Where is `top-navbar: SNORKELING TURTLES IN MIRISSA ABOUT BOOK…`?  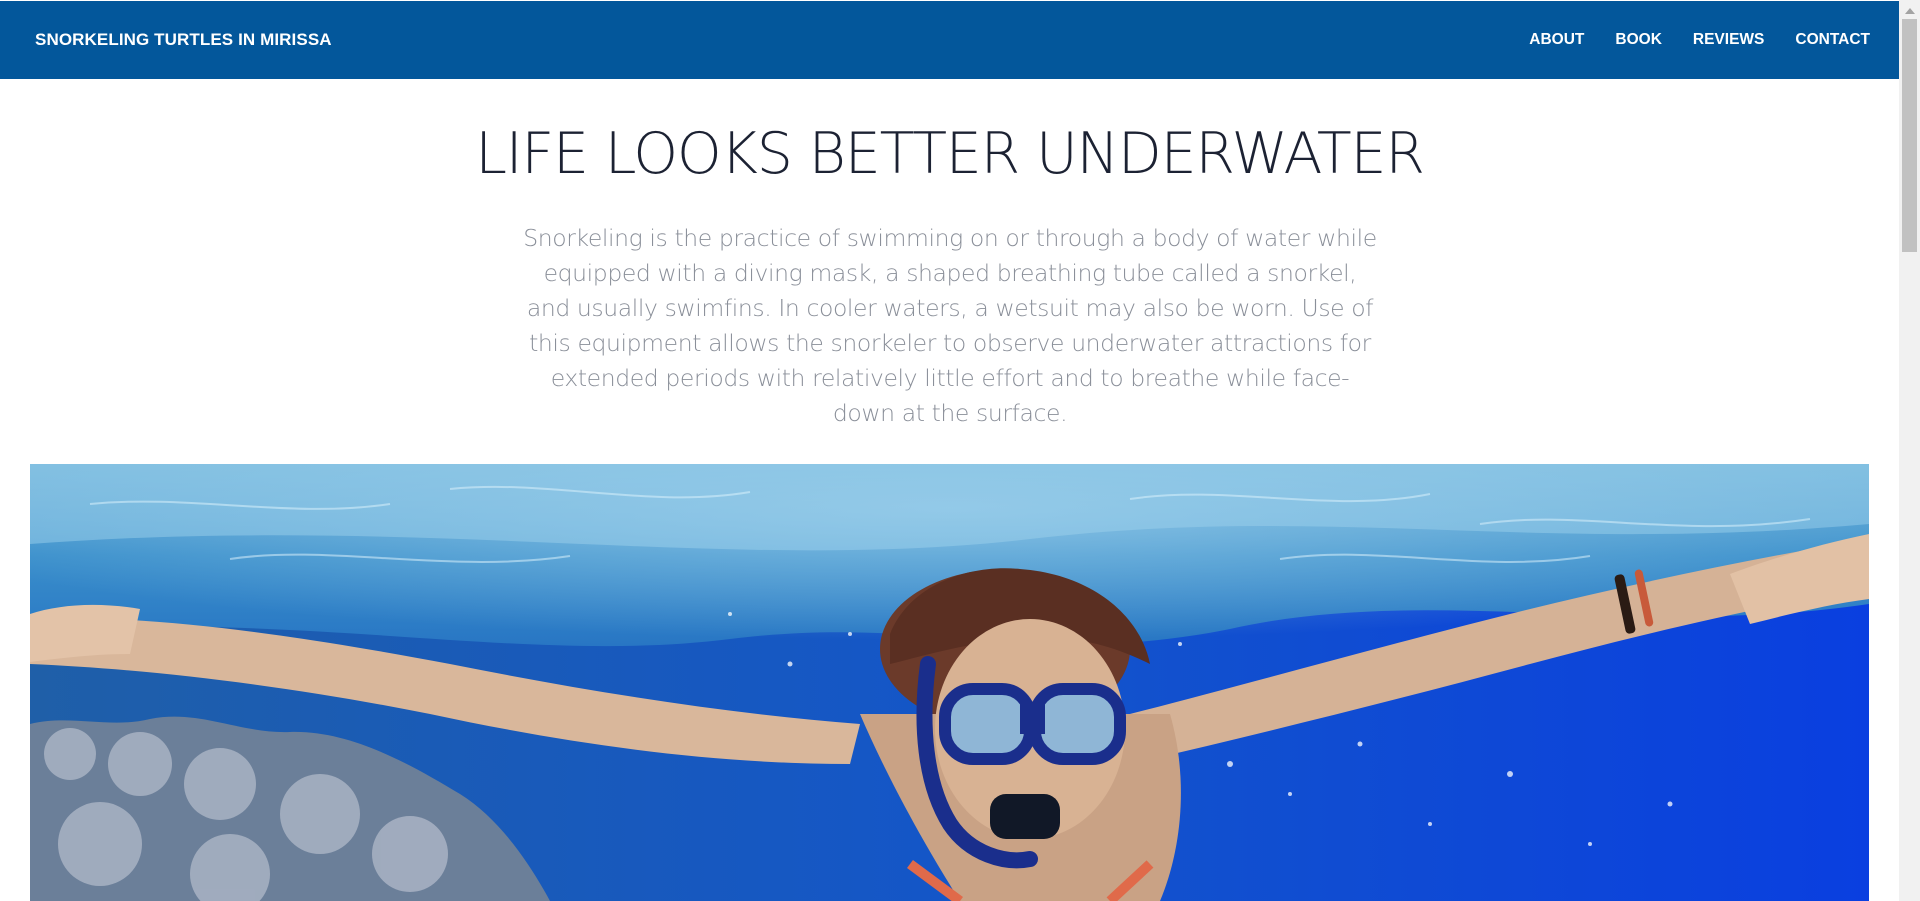 top-navbar: SNORKELING TURTLES IN MIRISSA ABOUT BOOK… is located at coordinates (949, 40).